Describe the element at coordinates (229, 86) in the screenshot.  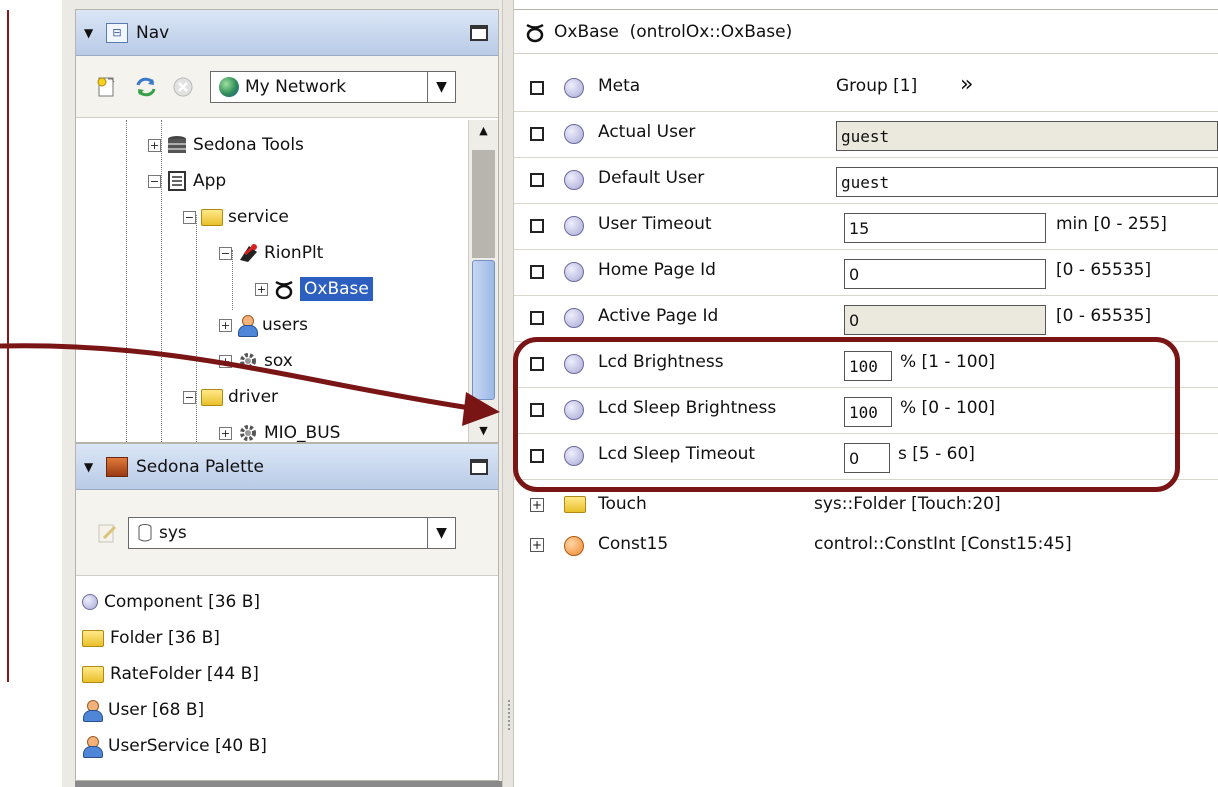
I see `globe-icon` at that location.